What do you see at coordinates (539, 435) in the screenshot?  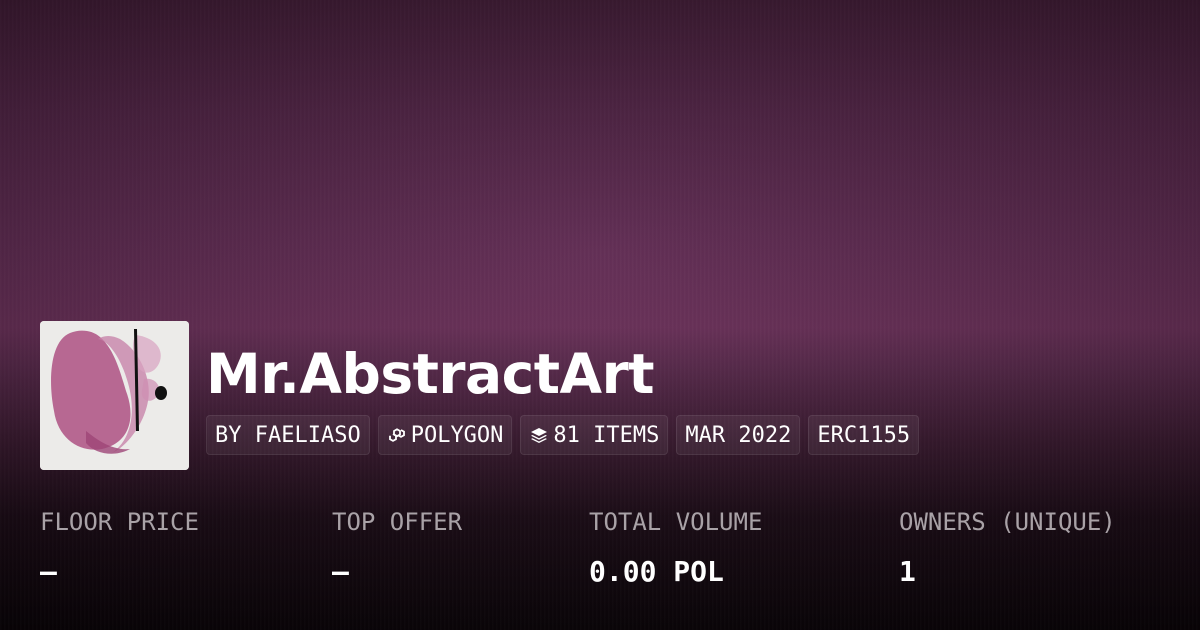 I see `layers-icon` at bounding box center [539, 435].